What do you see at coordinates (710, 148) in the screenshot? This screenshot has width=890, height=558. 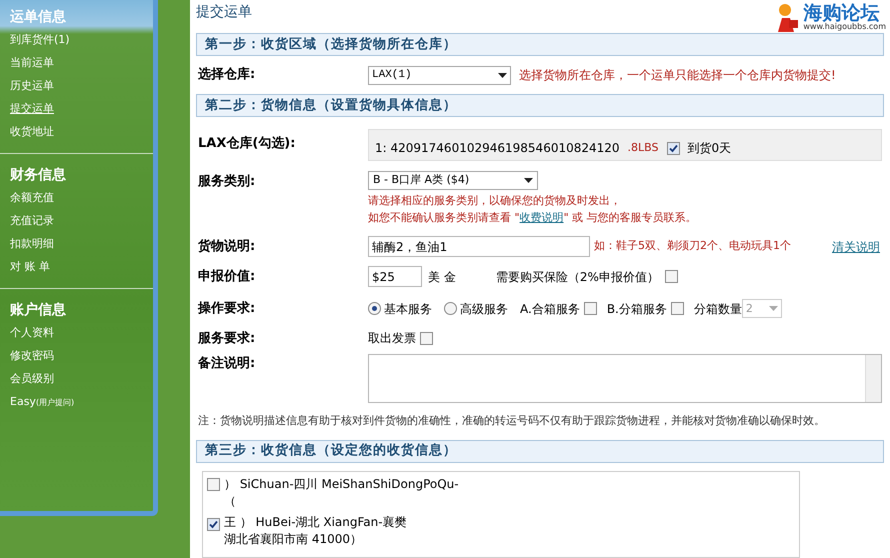 I see `arrival-days: 到货0天` at bounding box center [710, 148].